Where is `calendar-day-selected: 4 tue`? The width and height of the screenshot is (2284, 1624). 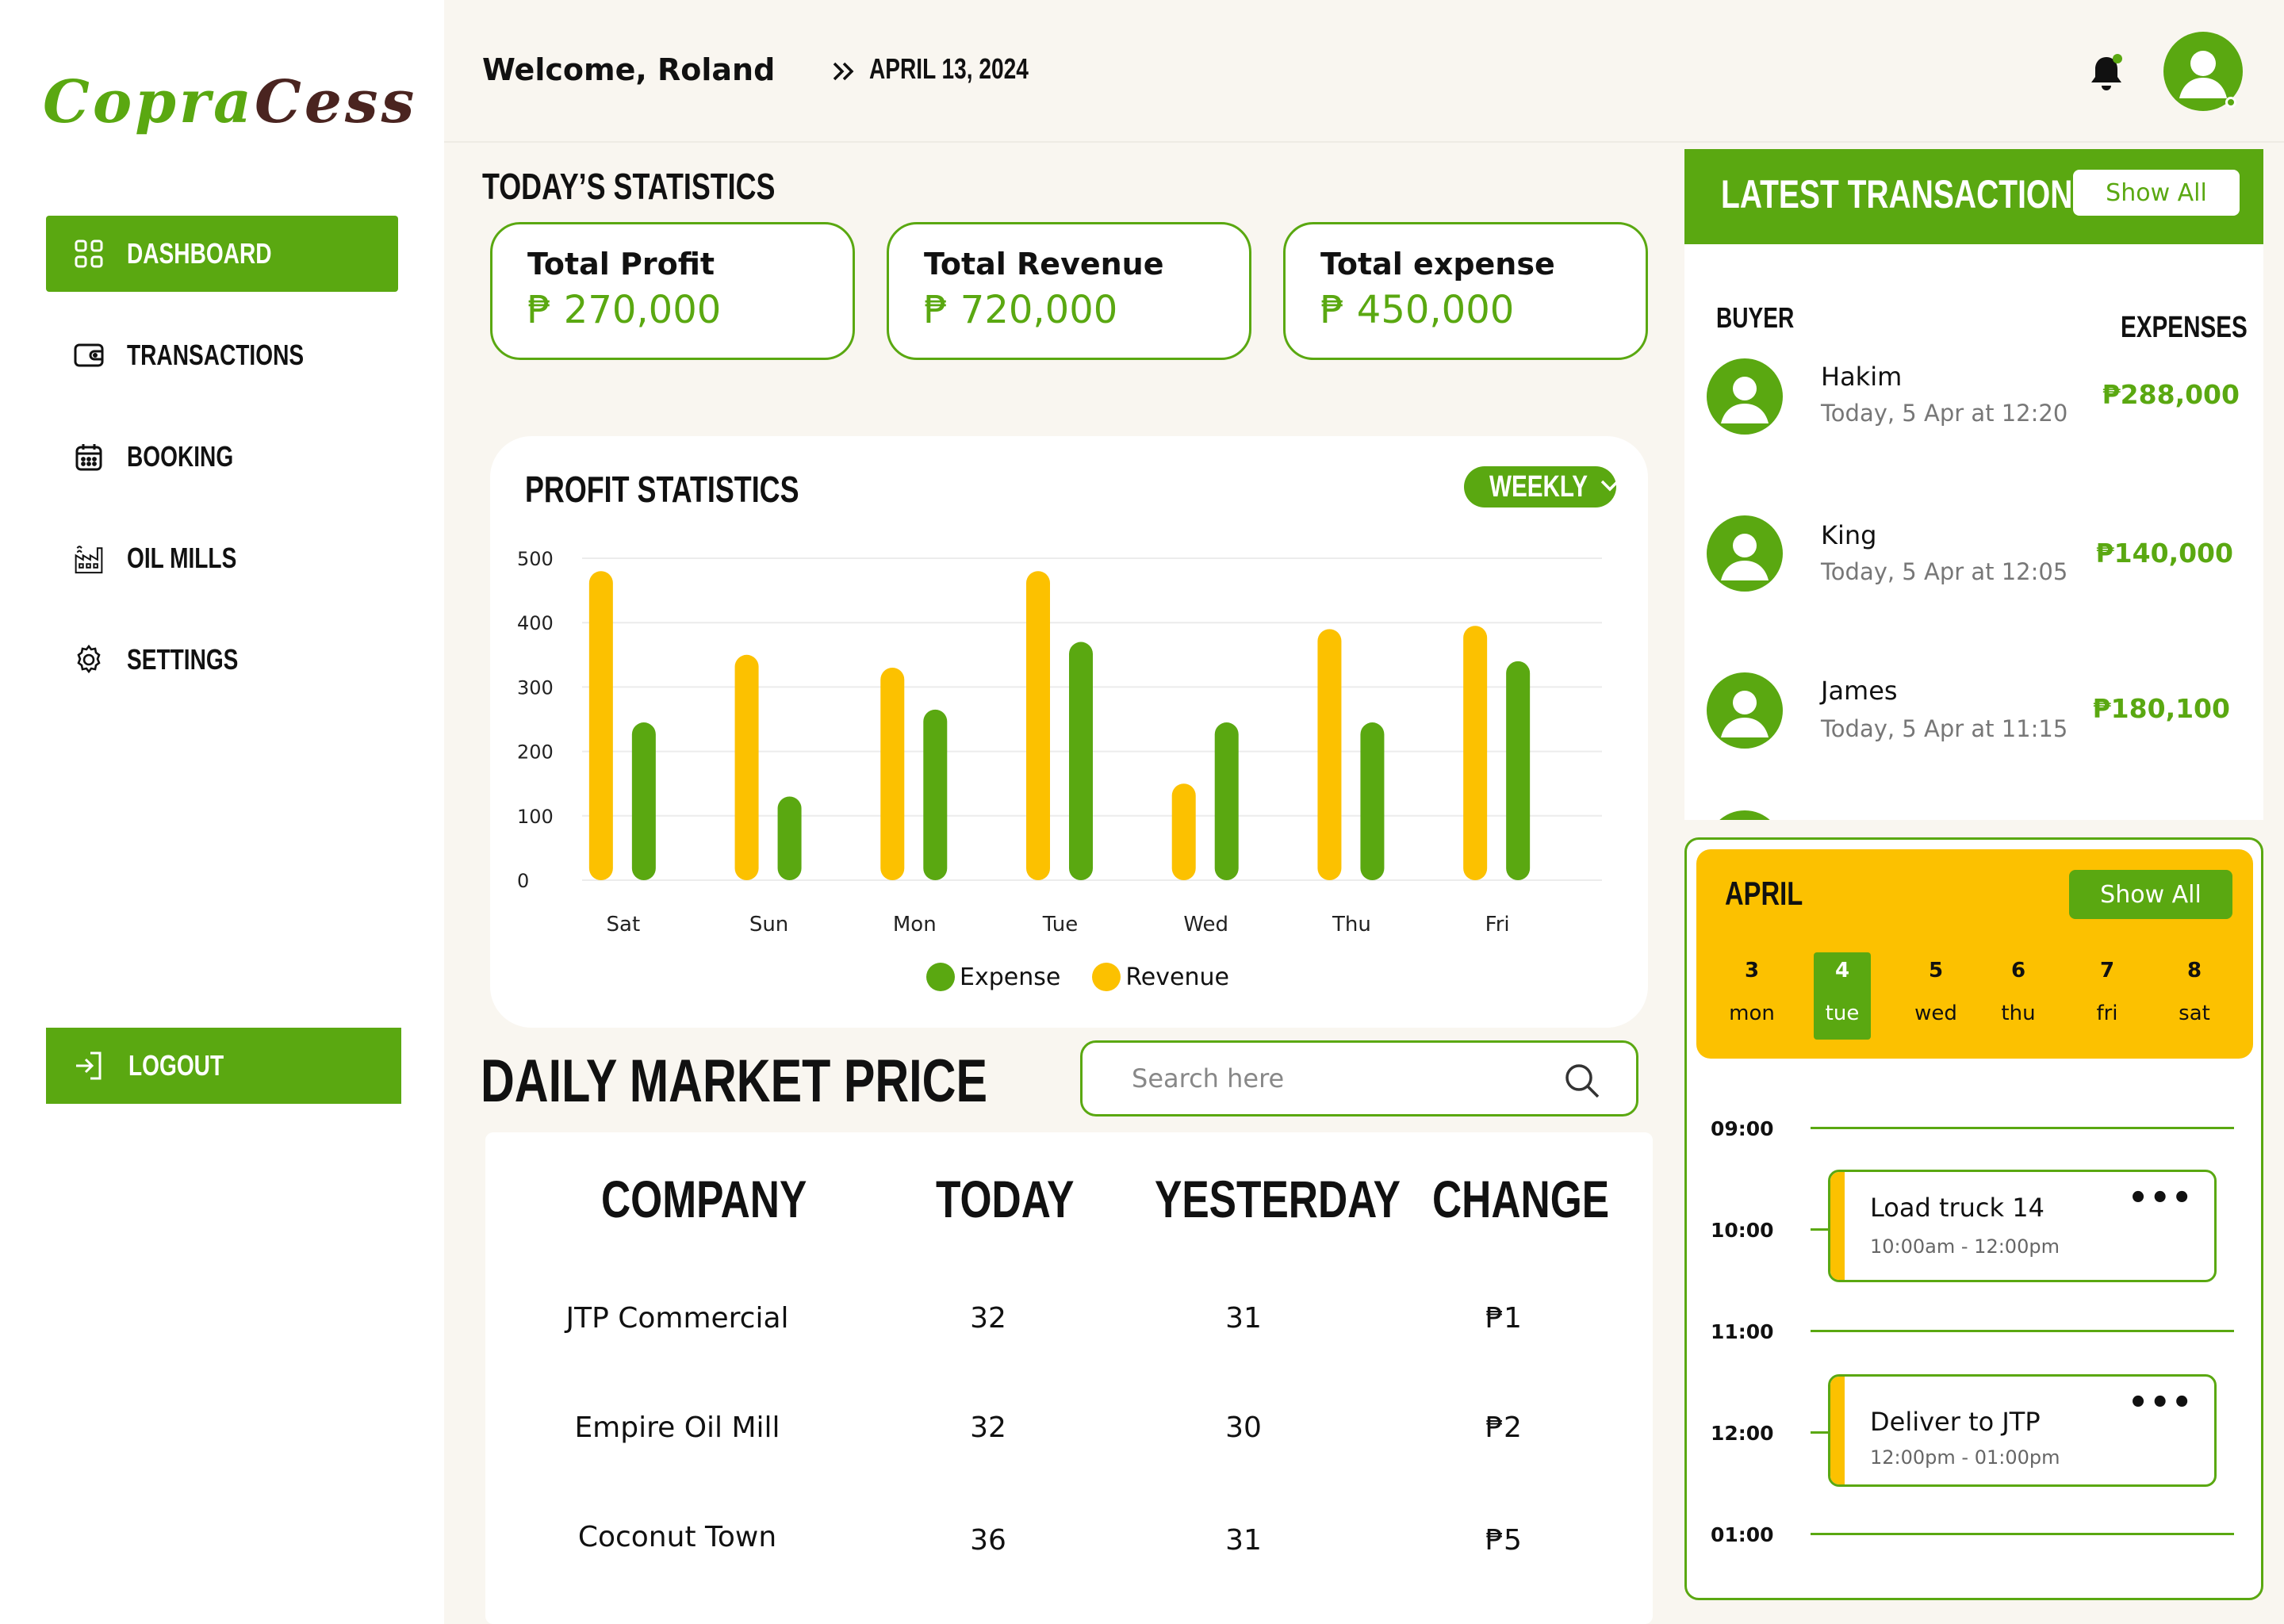 calendar-day-selected: 4 tue is located at coordinates (1842, 996).